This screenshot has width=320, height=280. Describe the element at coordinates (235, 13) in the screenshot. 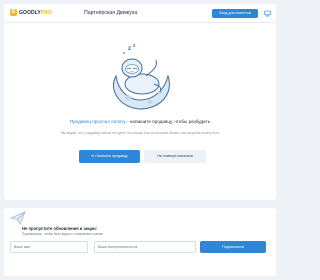

I see `client-login-button: Вход для клиентов` at that location.